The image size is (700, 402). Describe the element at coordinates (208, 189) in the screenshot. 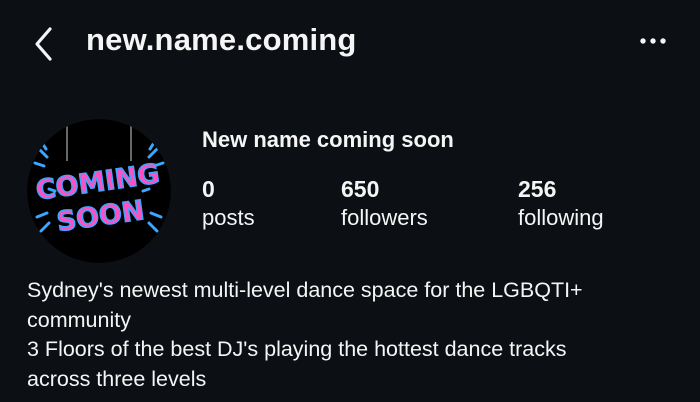

I see `posts-count: 0` at that location.